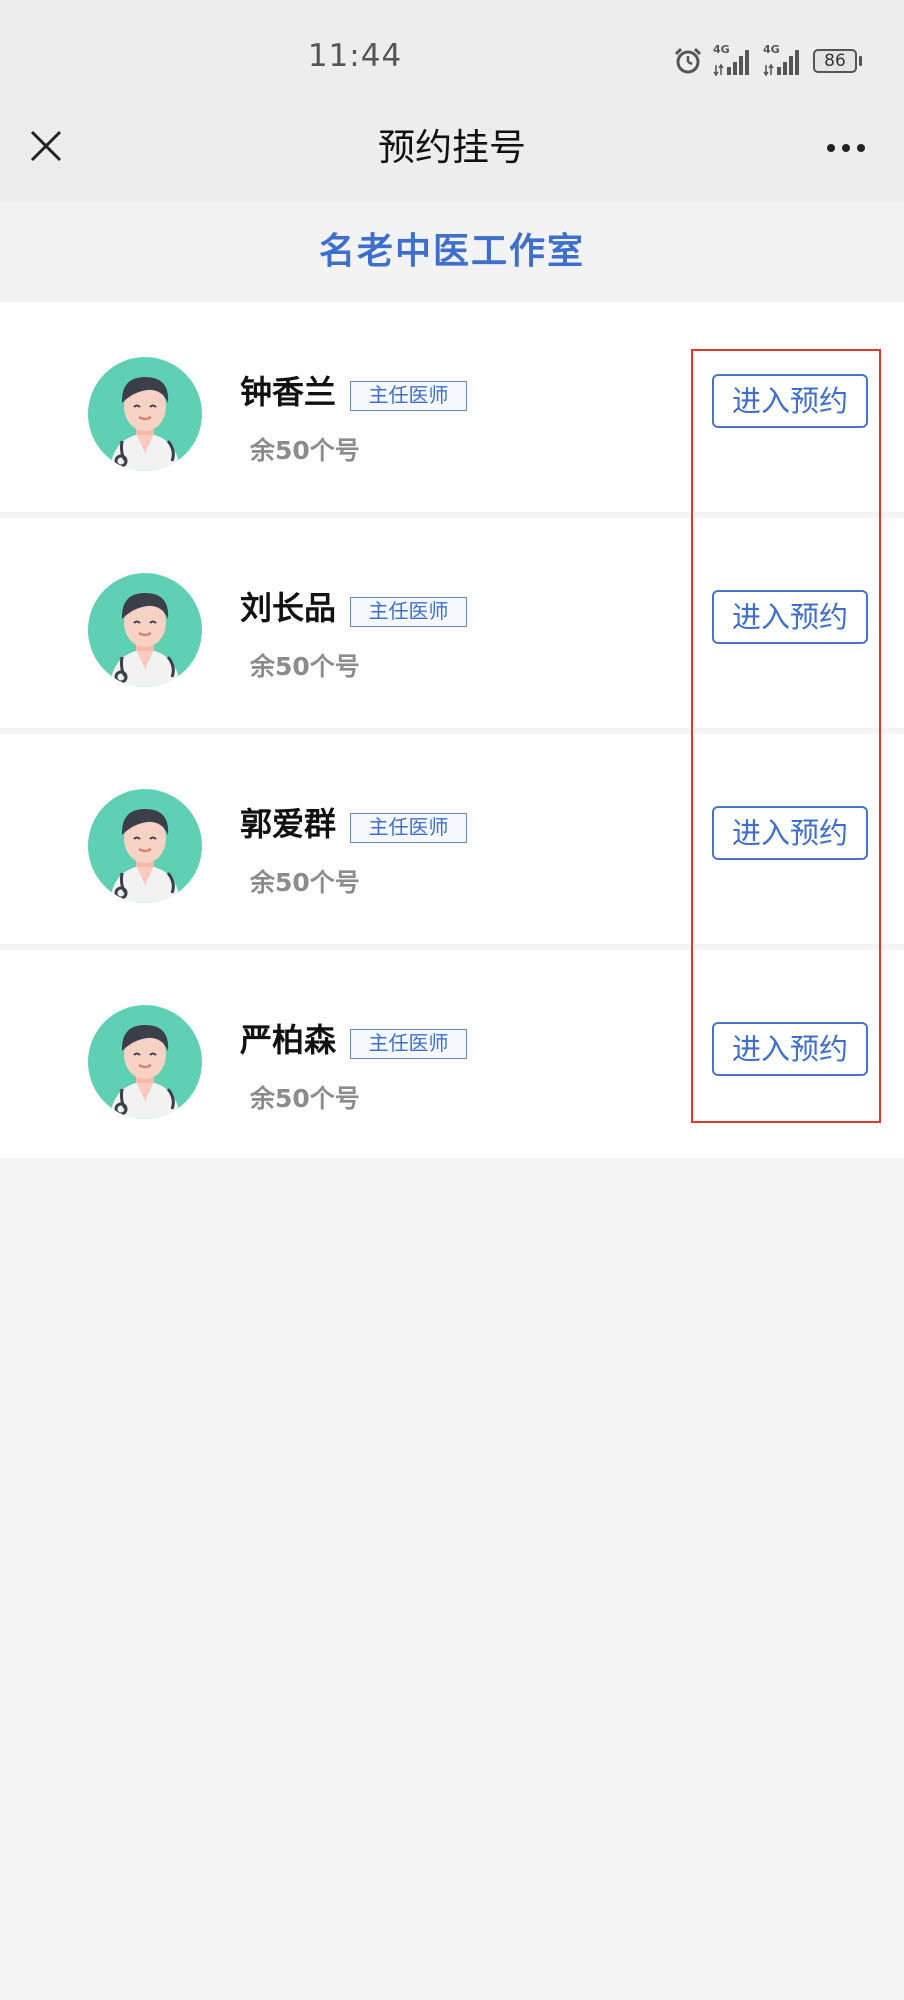 Image resolution: width=904 pixels, height=2000 pixels. I want to click on doctor-card: 钟香兰 主任医师 余50个号 进入预约, so click(452, 407).